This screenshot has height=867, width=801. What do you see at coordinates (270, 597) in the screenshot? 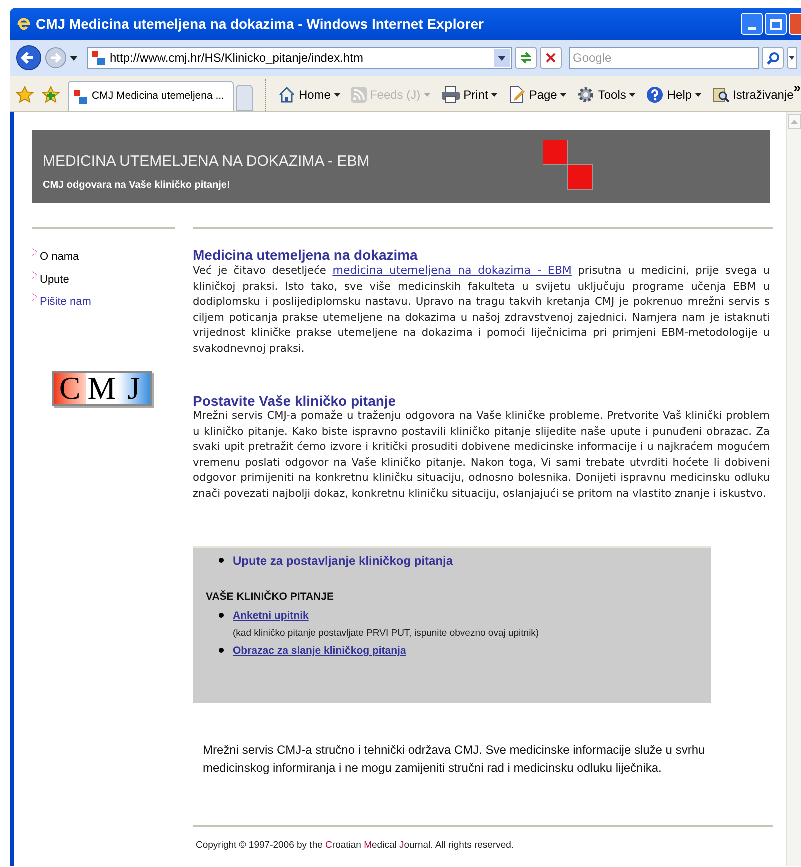
I see `panel-heading: VAŠE KLINIČKO PITANJE` at bounding box center [270, 597].